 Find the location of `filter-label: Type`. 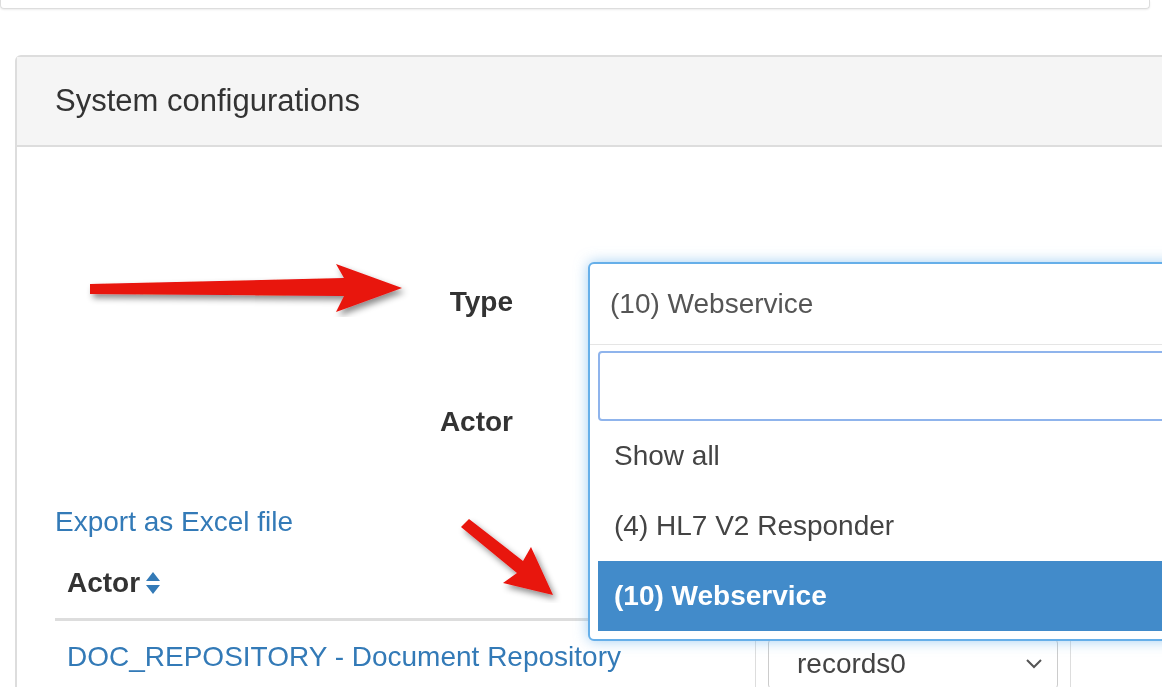

filter-label: Type is located at coordinates (481, 302).